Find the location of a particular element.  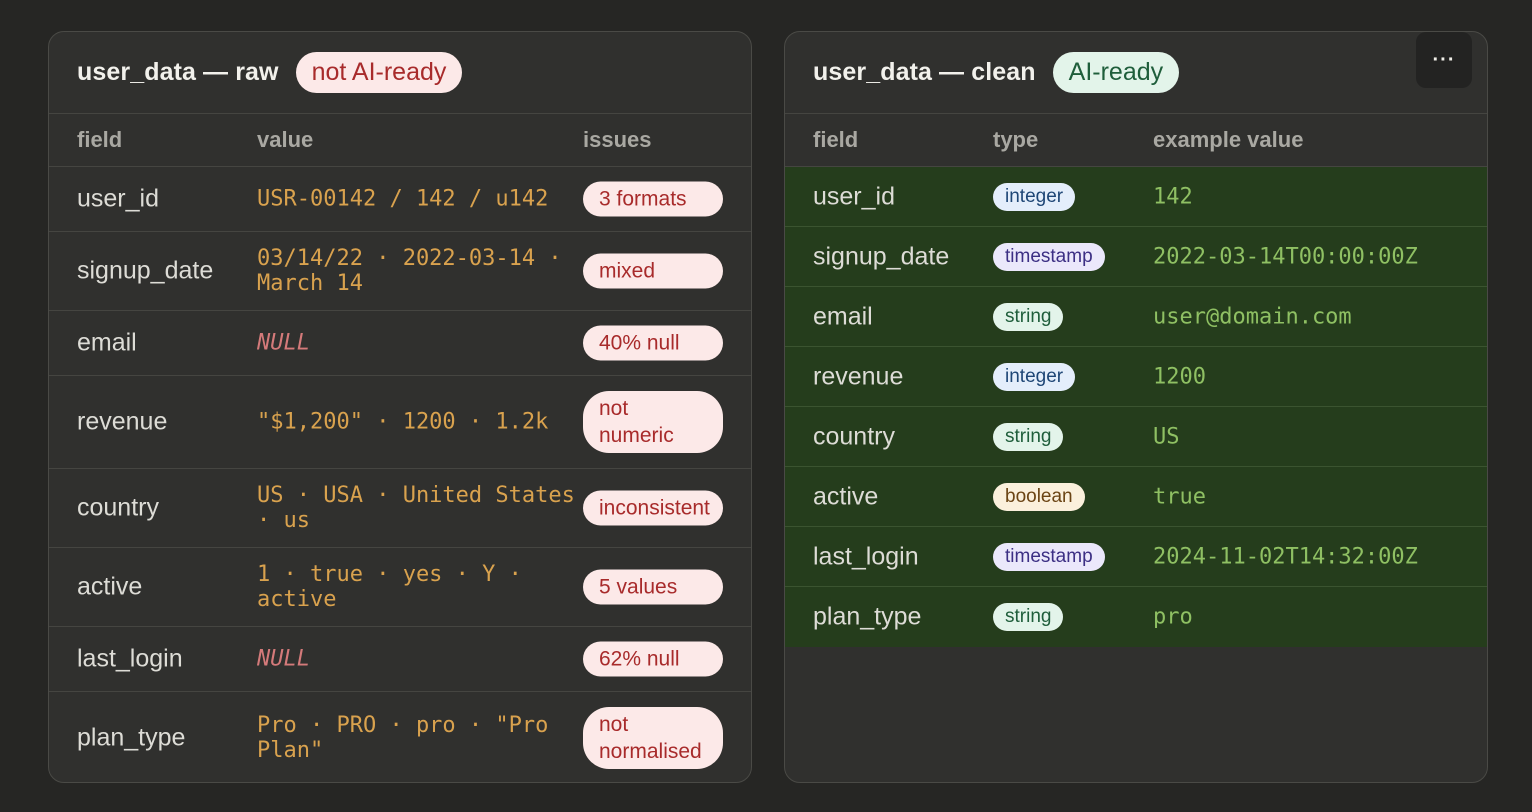

column-header-type: type is located at coordinates (1016, 139).